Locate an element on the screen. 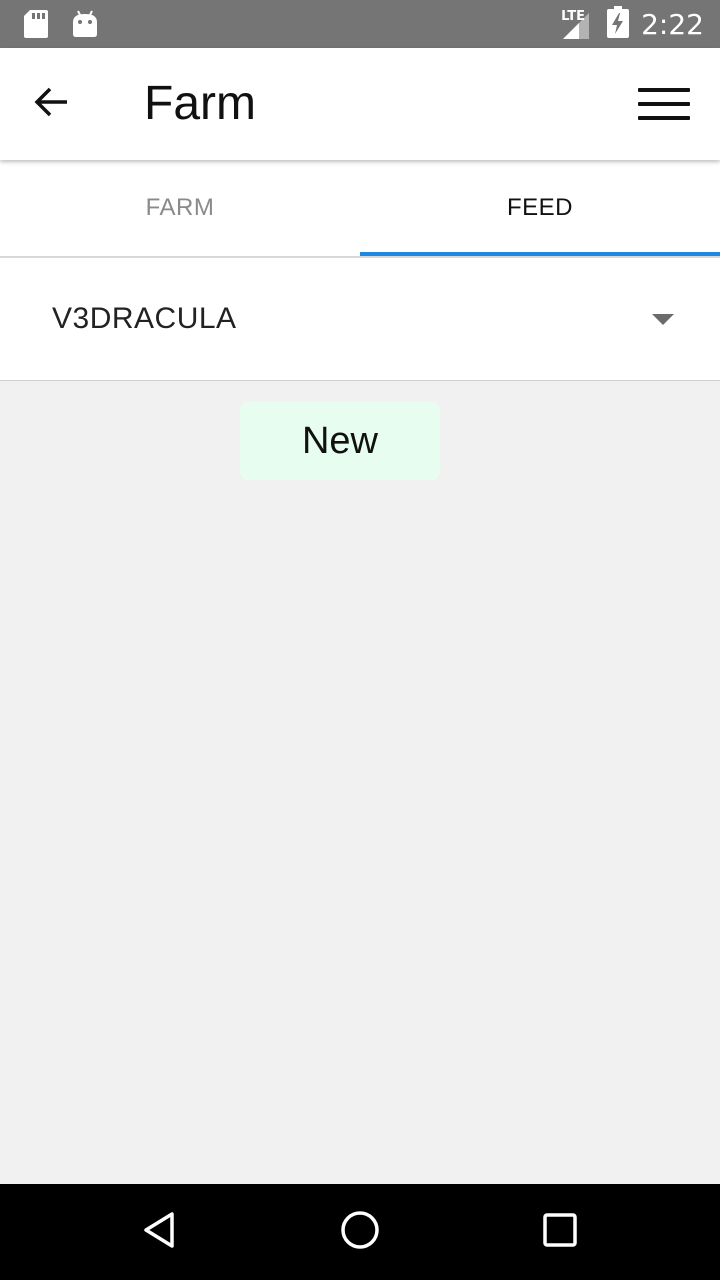 The image size is (720, 1280). signal-icon: LTE is located at coordinates (577, 25).